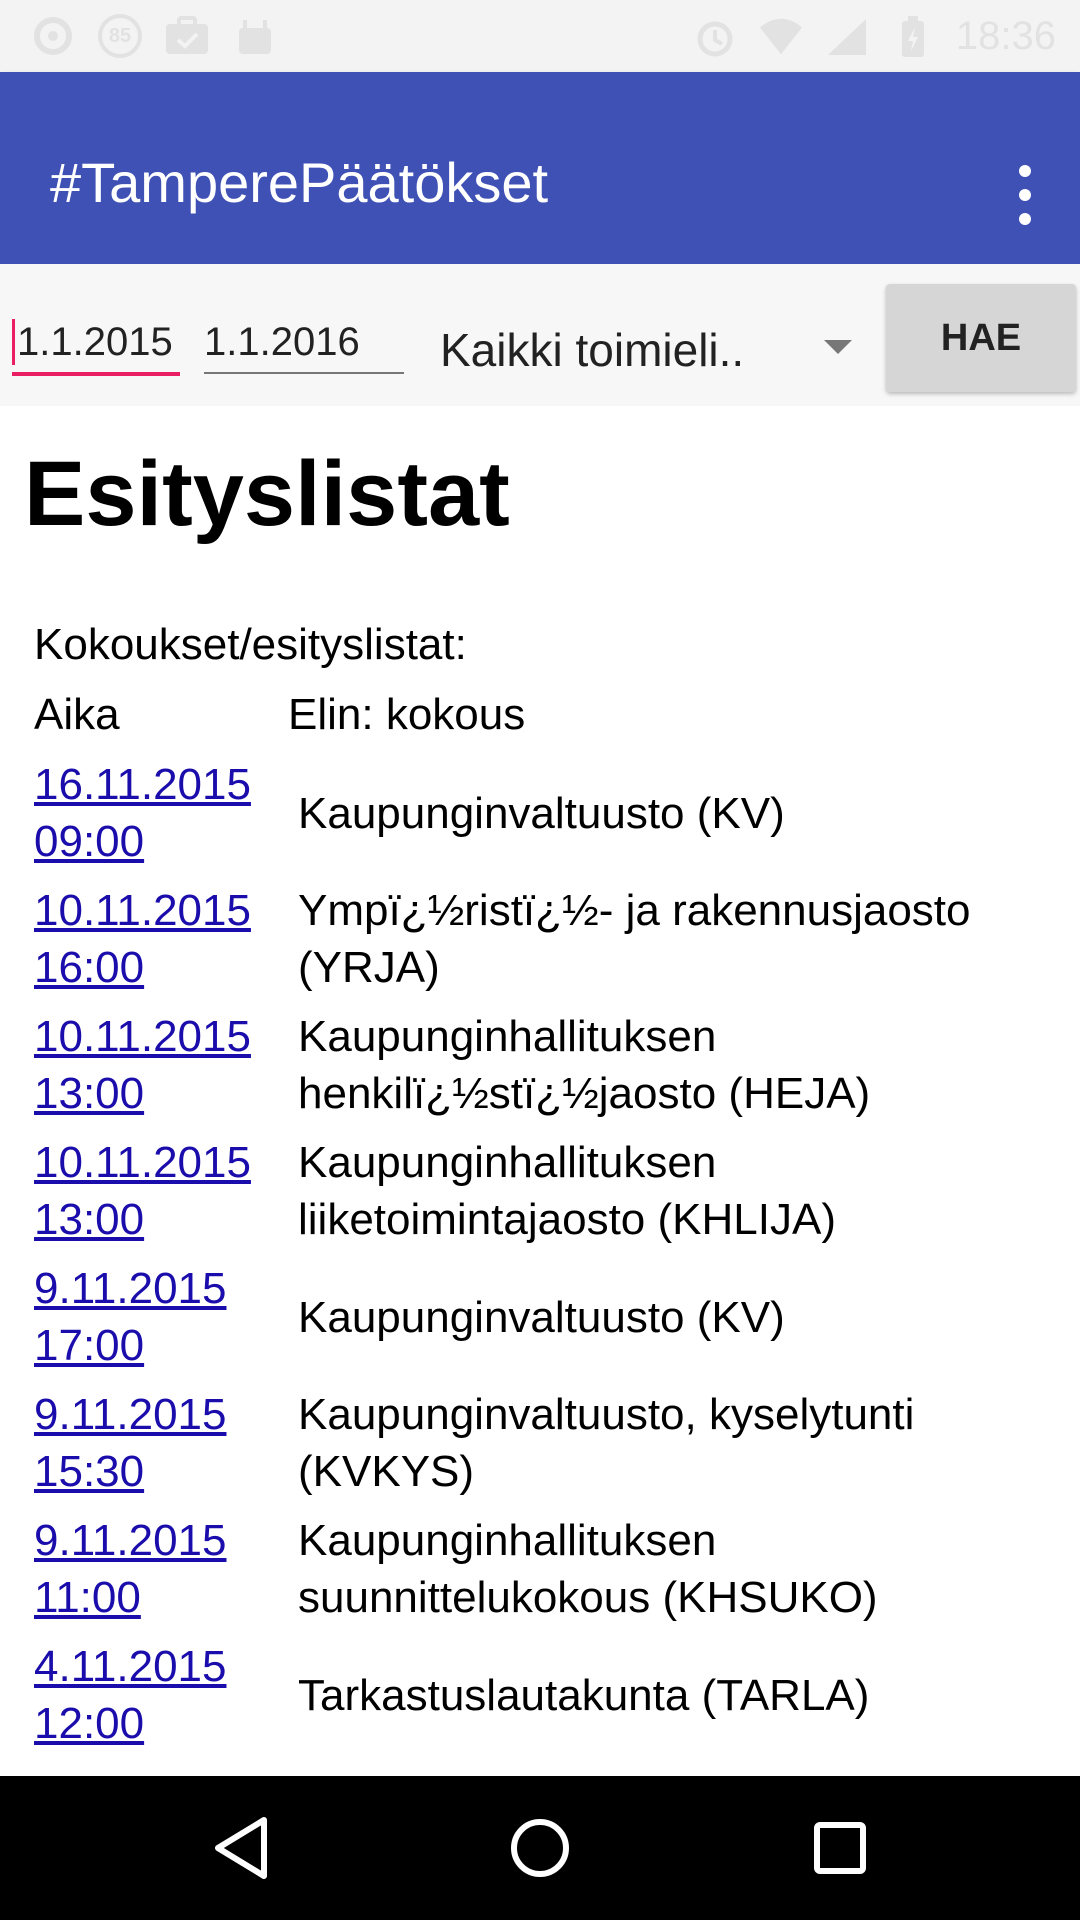 The height and width of the screenshot is (1920, 1080). I want to click on text-cursor, so click(13, 342).